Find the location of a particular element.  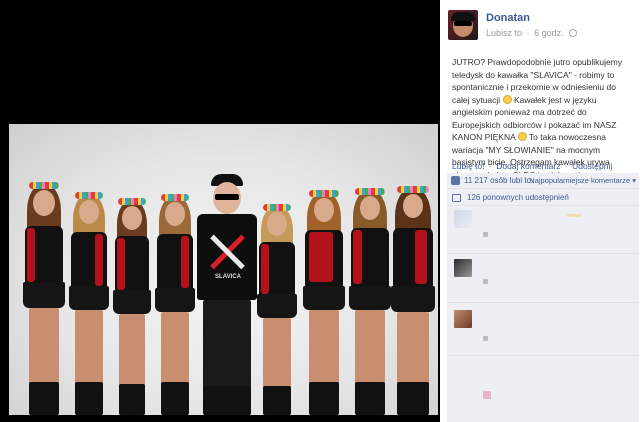

like-button: Lubię to! is located at coordinates (468, 166).